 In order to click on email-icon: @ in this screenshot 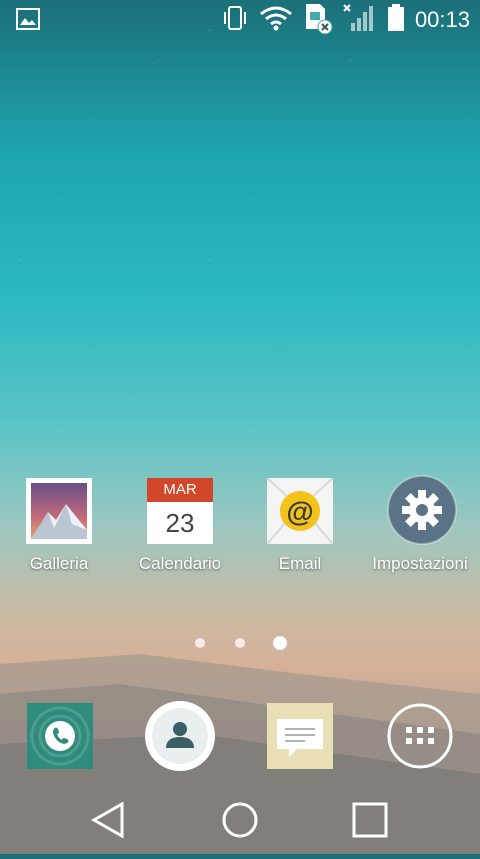, I will do `click(300, 511)`.